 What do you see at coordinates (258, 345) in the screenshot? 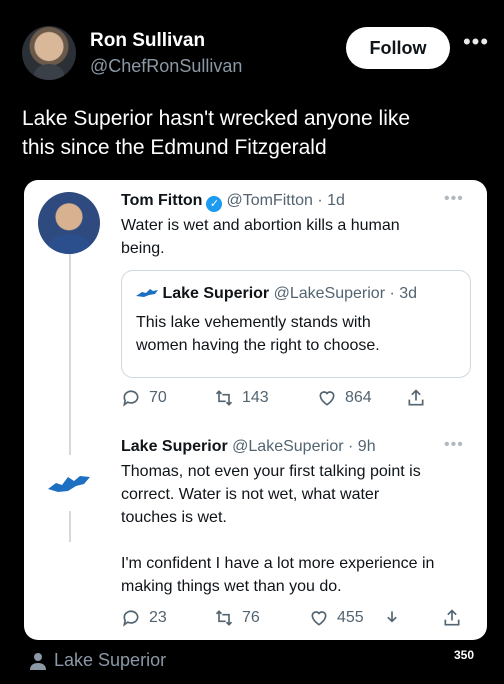
I see `quote-text-line: women having the right to choose.` at bounding box center [258, 345].